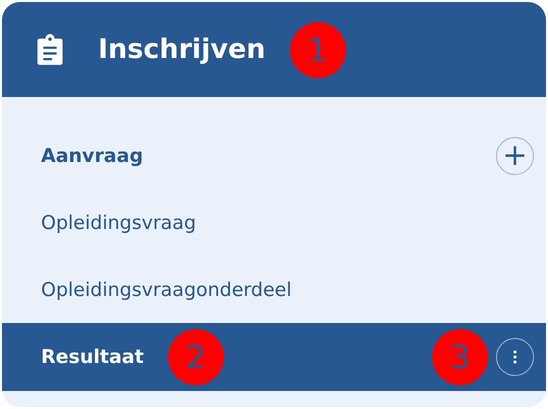  I want to click on more-button, so click(515, 357).